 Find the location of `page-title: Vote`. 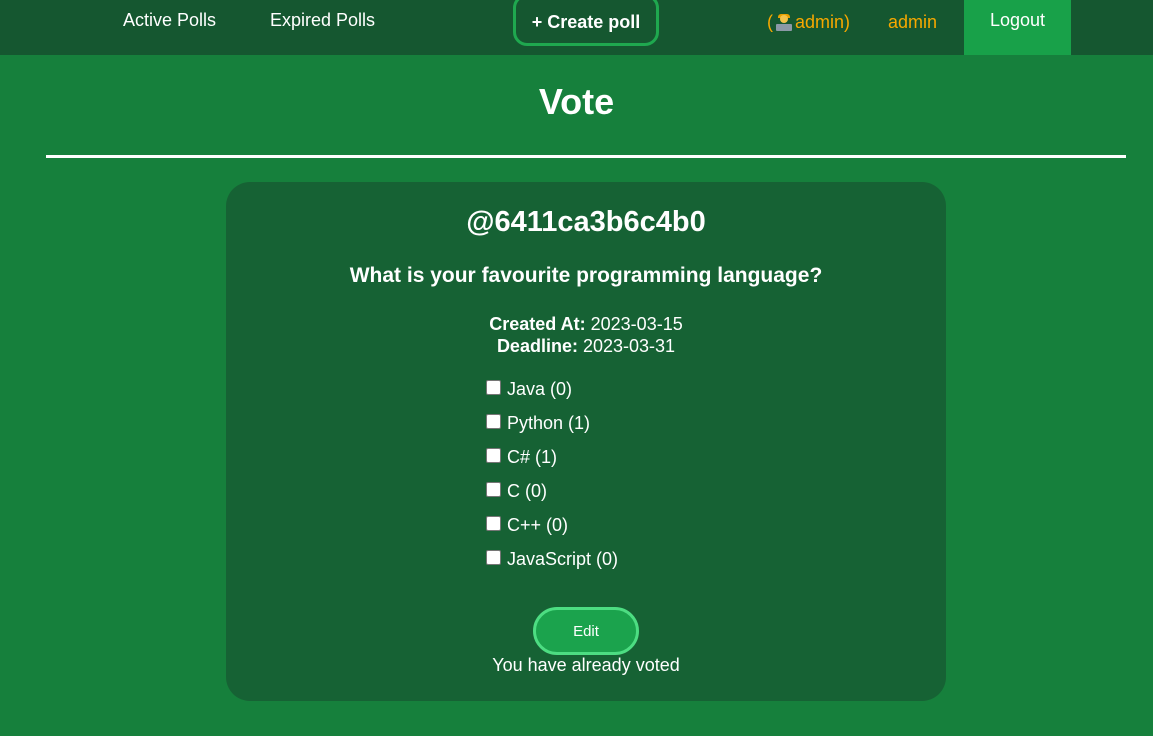

page-title: Vote is located at coordinates (576, 101).